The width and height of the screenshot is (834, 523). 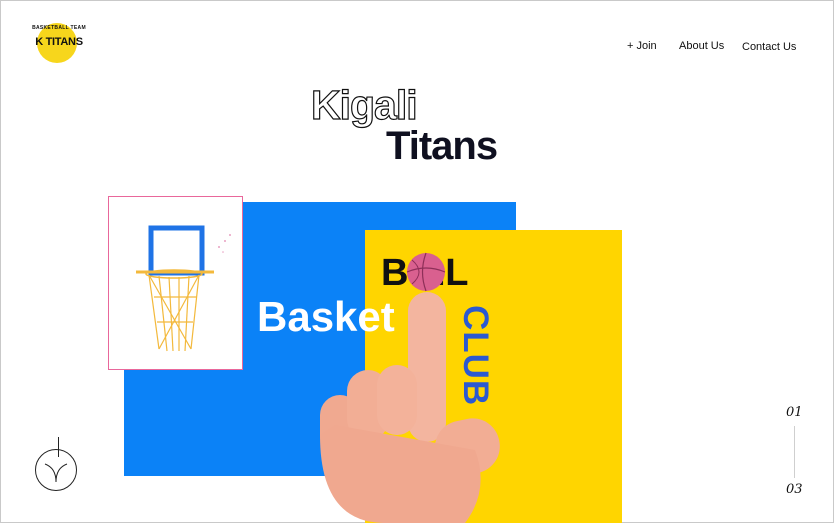 I want to click on logo-top-text: BASKETBALL TEAM, so click(x=59, y=28).